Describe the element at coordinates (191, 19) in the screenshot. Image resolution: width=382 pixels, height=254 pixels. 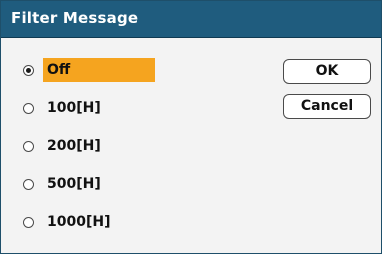
I see `dialog-title-bar: Filter Message` at that location.